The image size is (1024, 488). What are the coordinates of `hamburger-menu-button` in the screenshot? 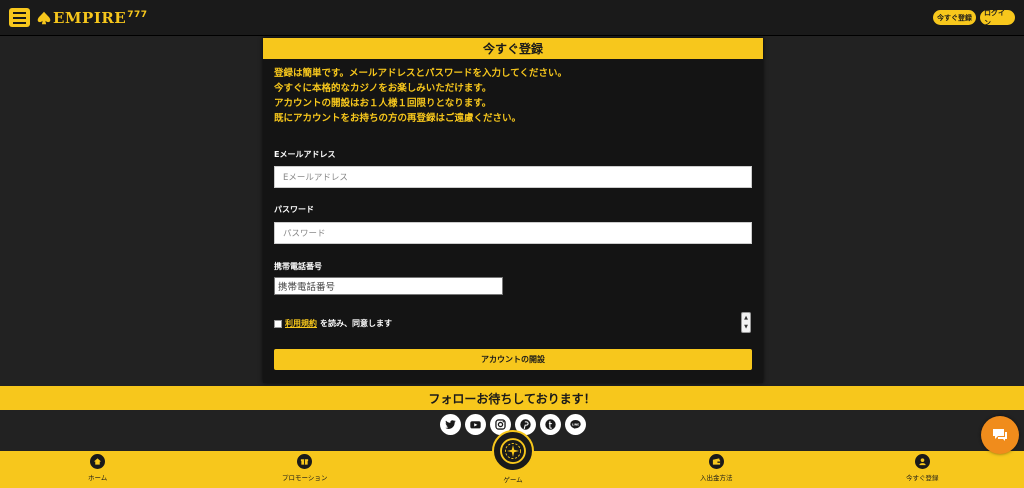 It's located at (19, 17).